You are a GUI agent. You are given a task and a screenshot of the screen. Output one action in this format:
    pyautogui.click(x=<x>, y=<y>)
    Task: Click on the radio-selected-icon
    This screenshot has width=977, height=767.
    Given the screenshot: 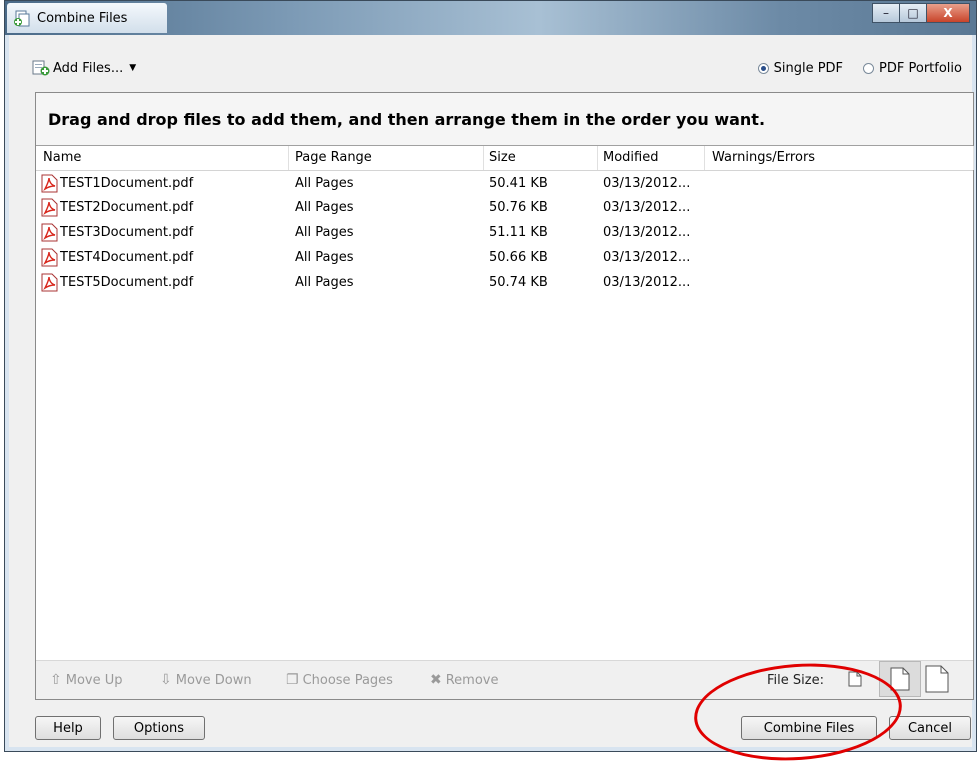 What is the action you would take?
    pyautogui.click(x=763, y=68)
    